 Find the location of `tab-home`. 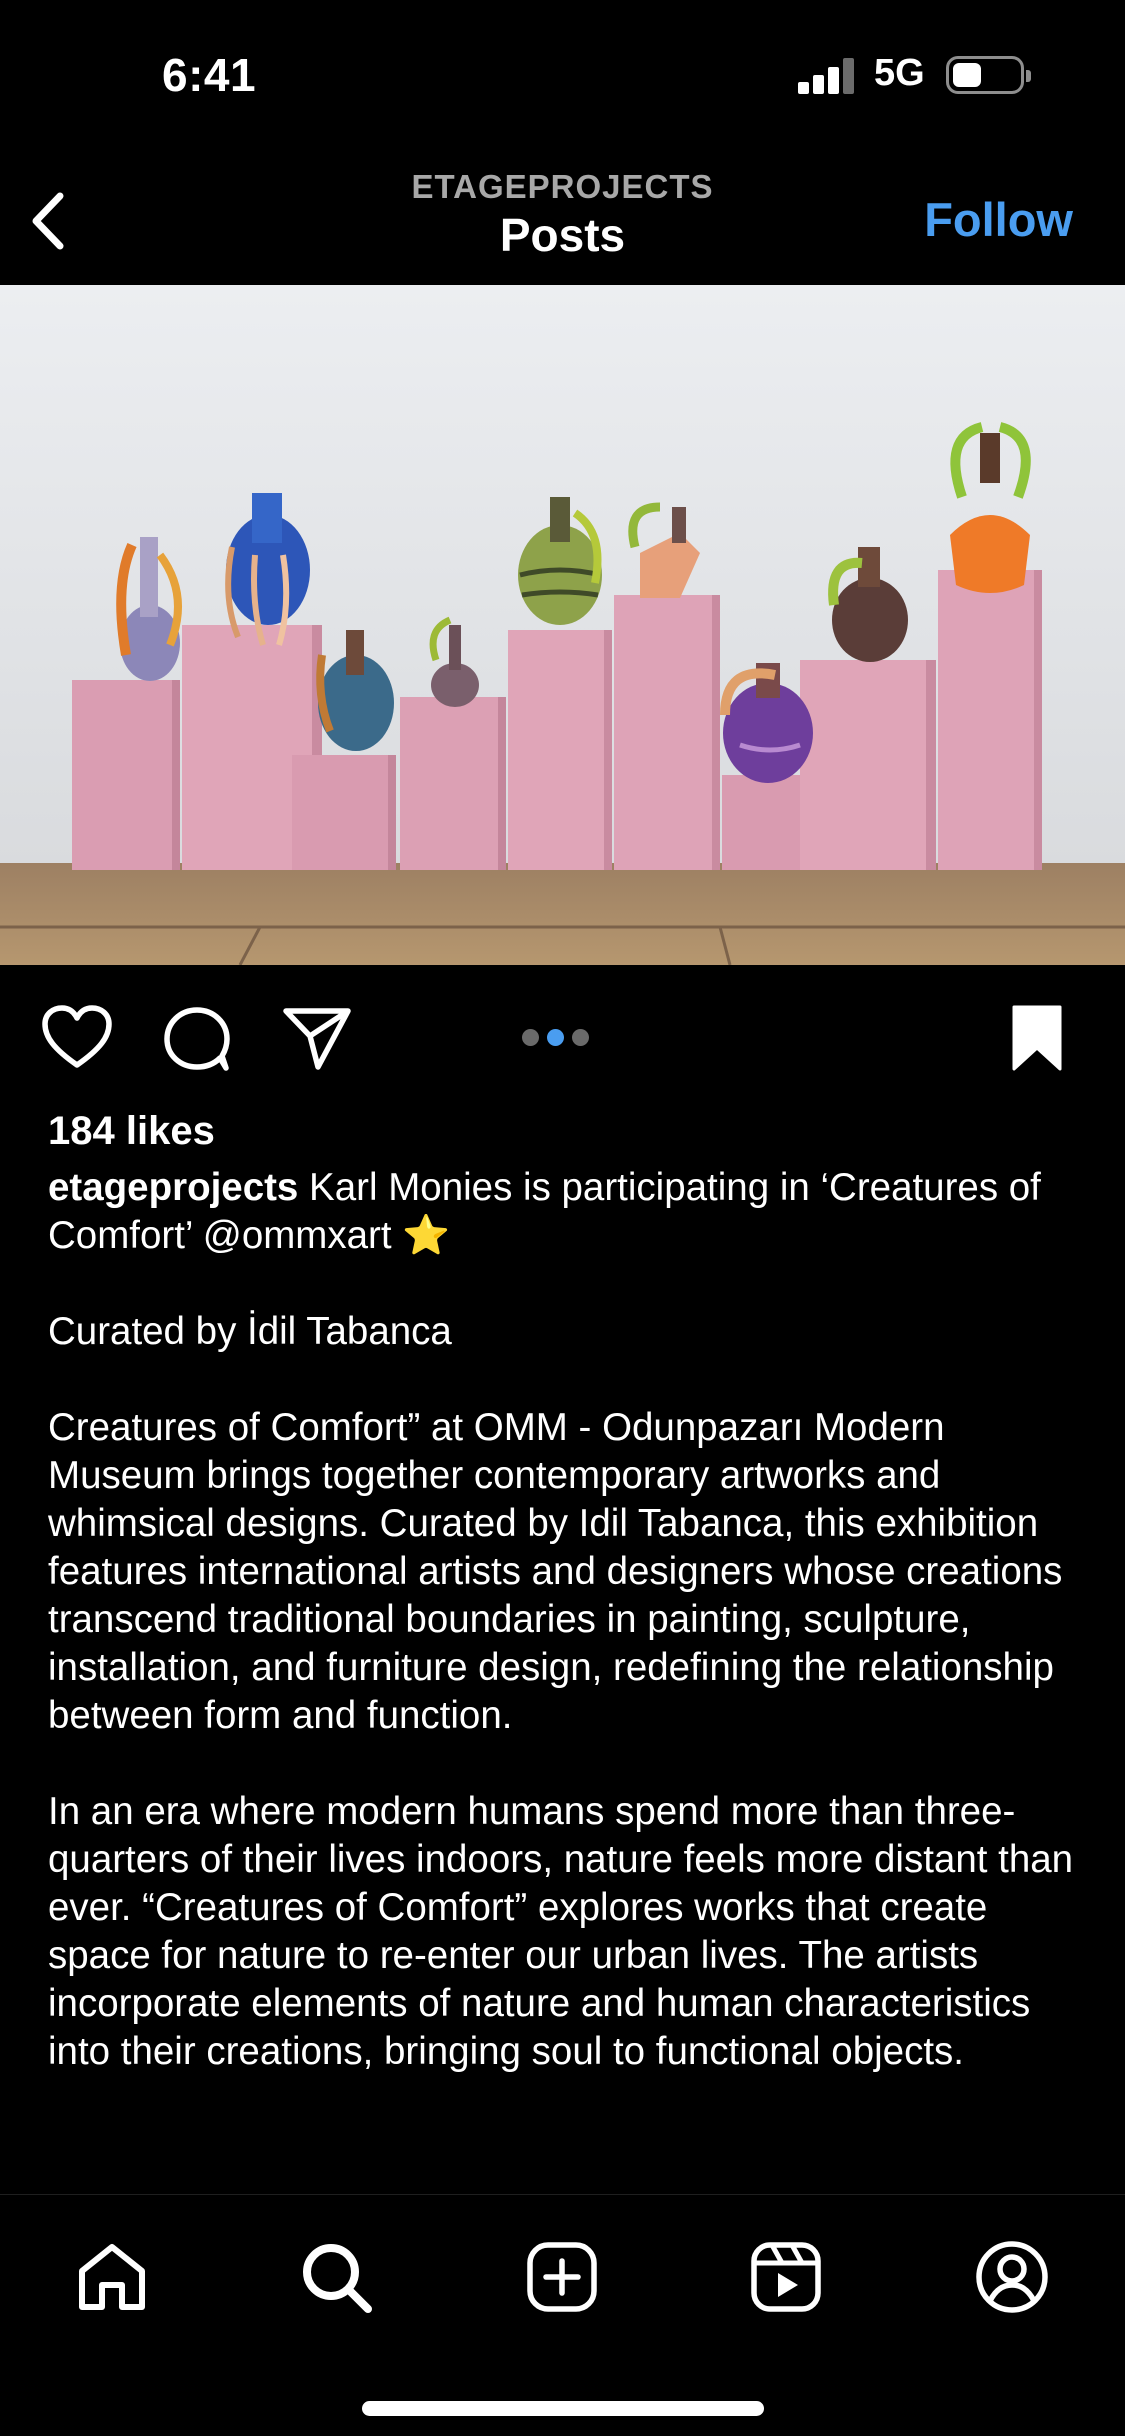

tab-home is located at coordinates (112, 2277).